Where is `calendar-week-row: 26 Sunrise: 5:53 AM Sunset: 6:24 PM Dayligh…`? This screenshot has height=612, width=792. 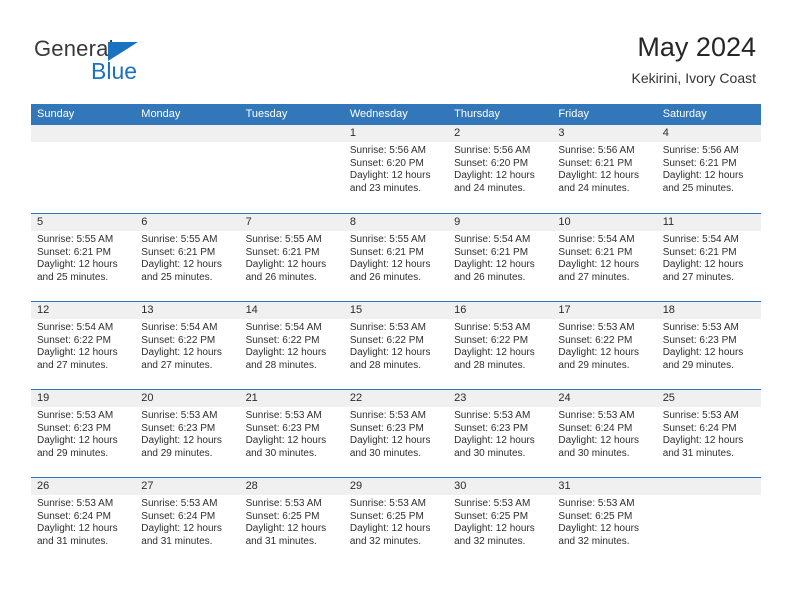
calendar-week-row: 26 Sunrise: 5:53 AM Sunset: 6:24 PM Dayligh… is located at coordinates (396, 521).